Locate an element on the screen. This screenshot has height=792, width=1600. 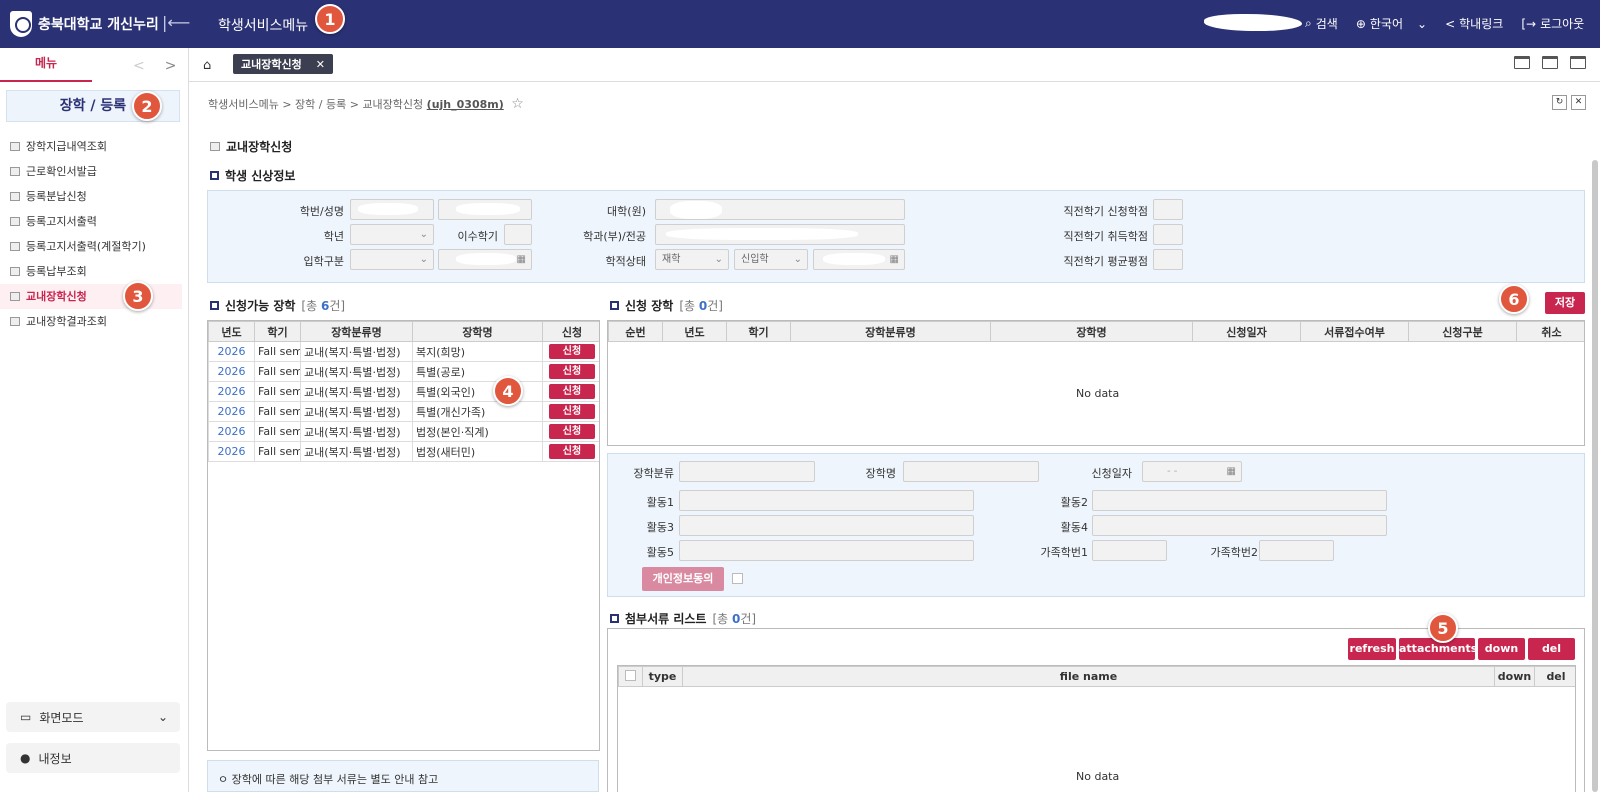
down-button: down is located at coordinates (1501, 649).